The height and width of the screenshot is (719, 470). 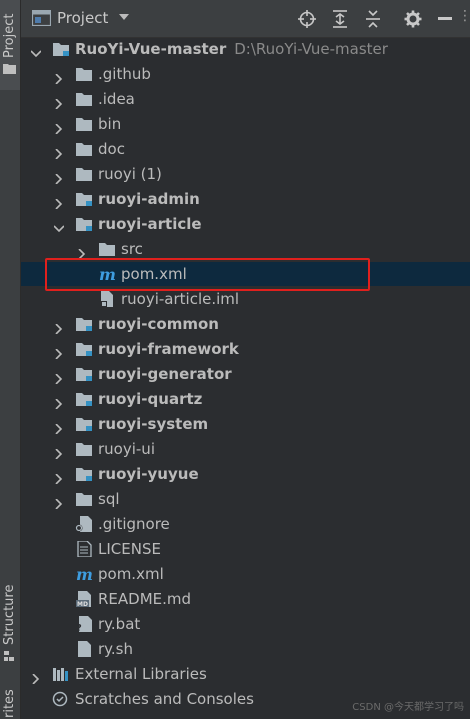 I want to click on file-gitignore: .gitignore, so click(x=245, y=524).